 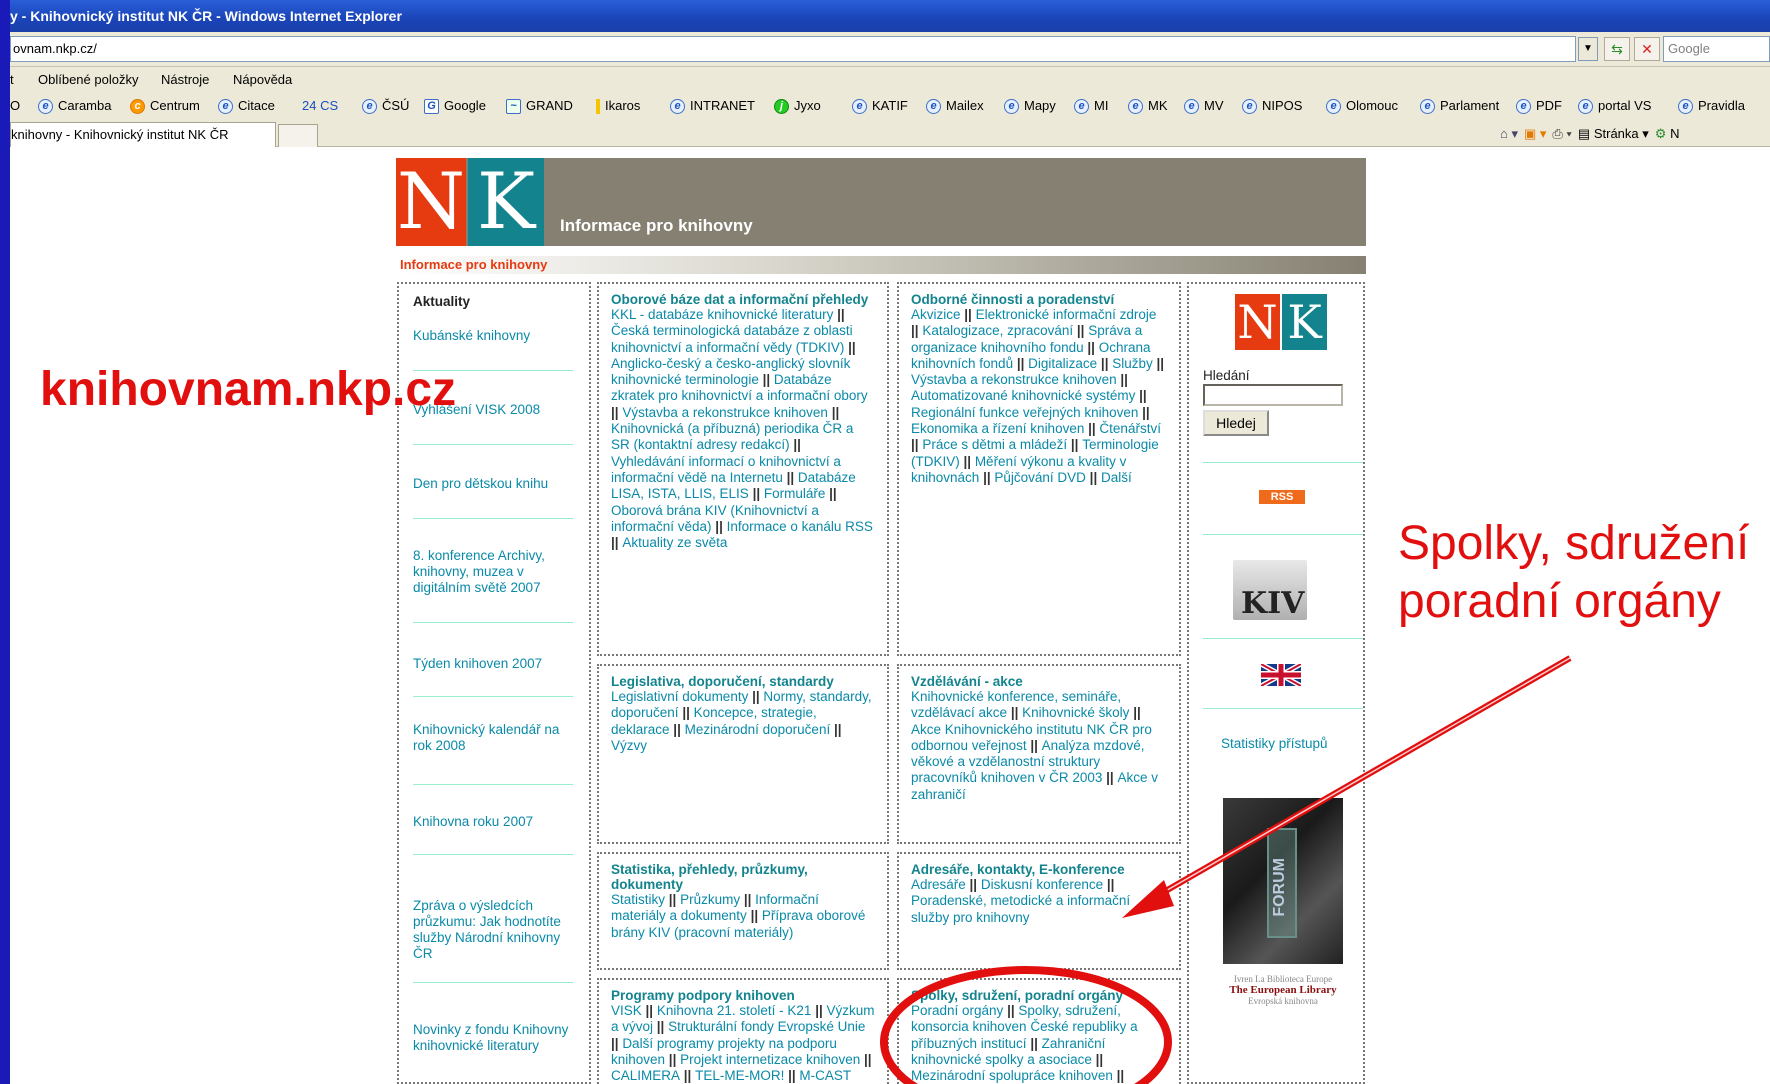 What do you see at coordinates (12, 79) in the screenshot?
I see `menu-item-view: t` at bounding box center [12, 79].